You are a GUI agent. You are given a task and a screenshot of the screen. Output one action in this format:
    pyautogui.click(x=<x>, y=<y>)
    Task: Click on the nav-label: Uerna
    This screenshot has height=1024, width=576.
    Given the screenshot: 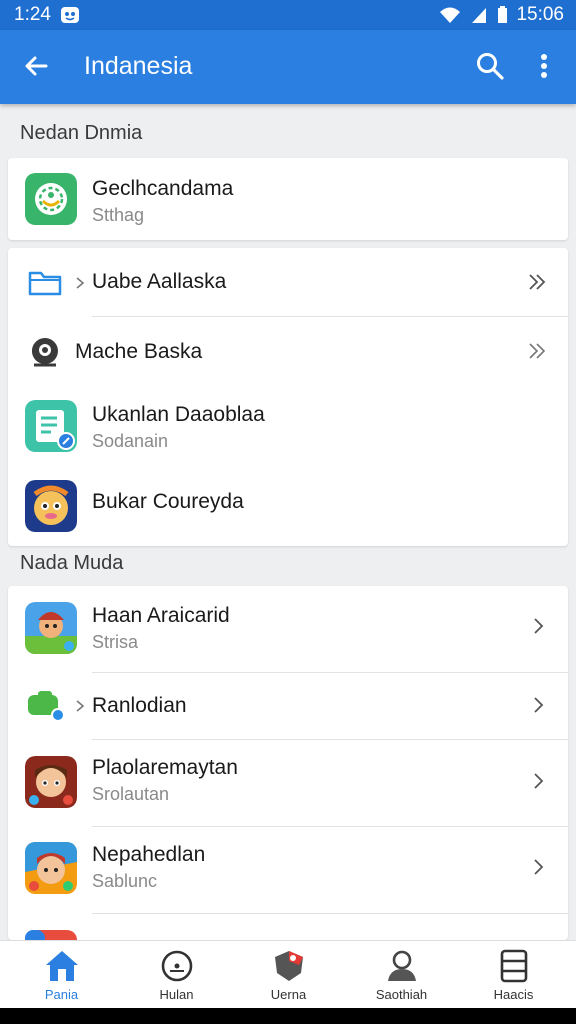 What is the action you would take?
    pyautogui.click(x=288, y=994)
    